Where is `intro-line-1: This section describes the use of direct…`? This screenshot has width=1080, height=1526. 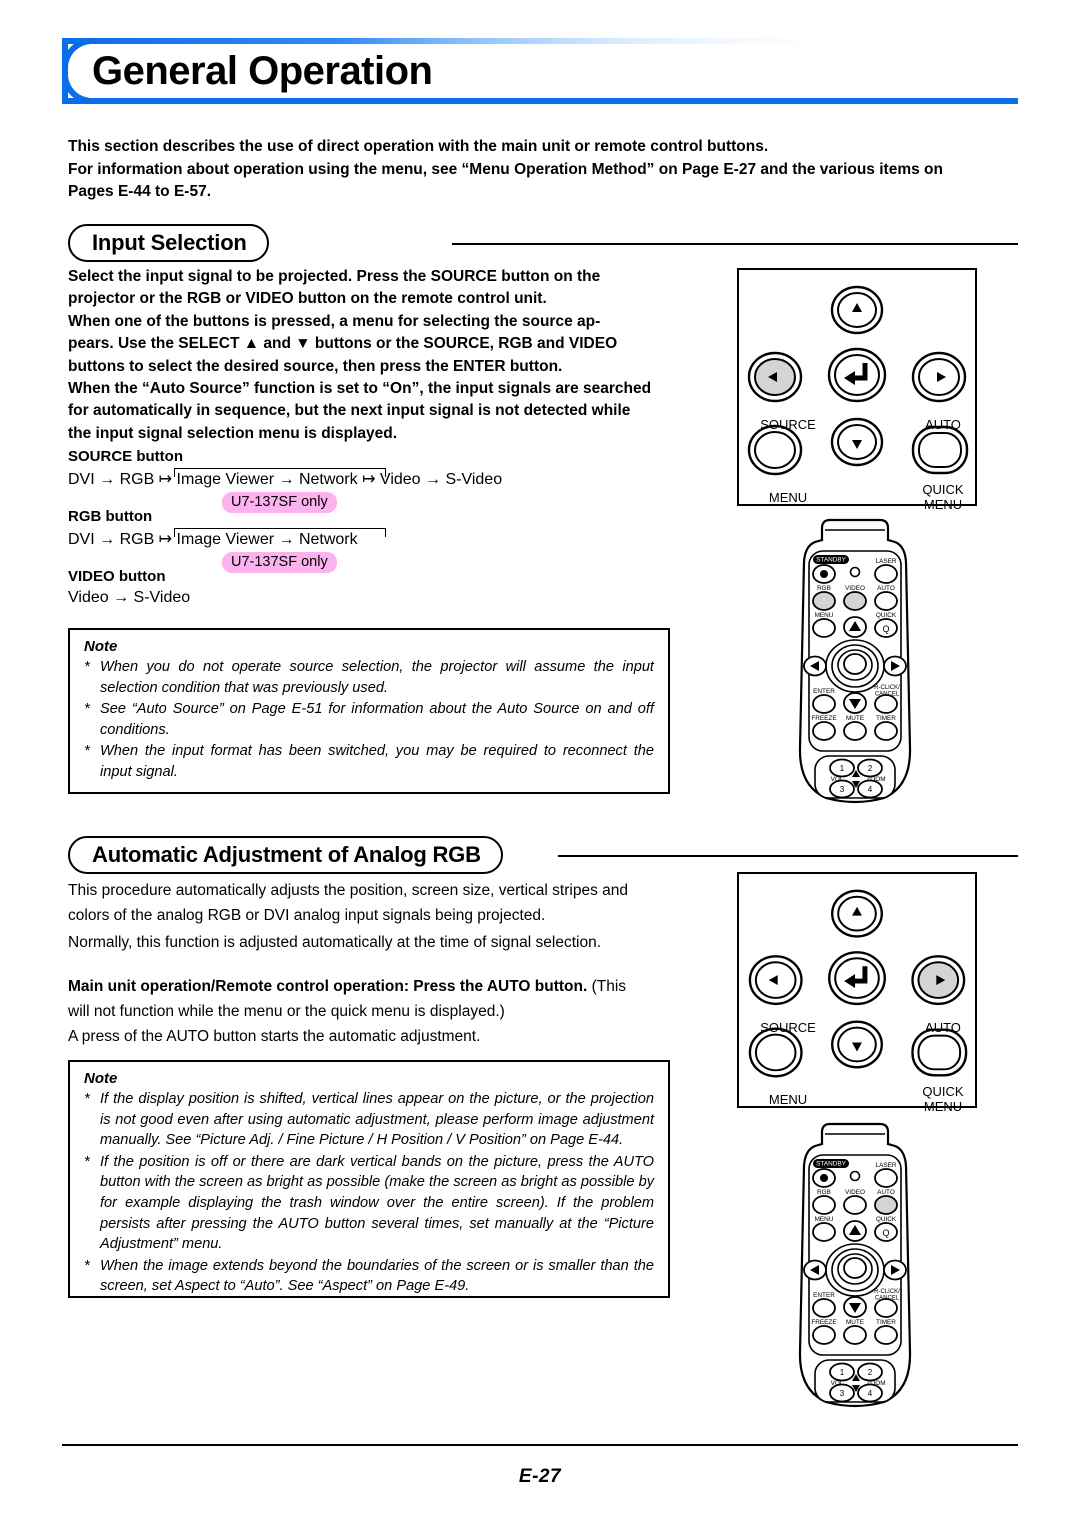 intro-line-1: This section describes the use of direct… is located at coordinates (418, 146).